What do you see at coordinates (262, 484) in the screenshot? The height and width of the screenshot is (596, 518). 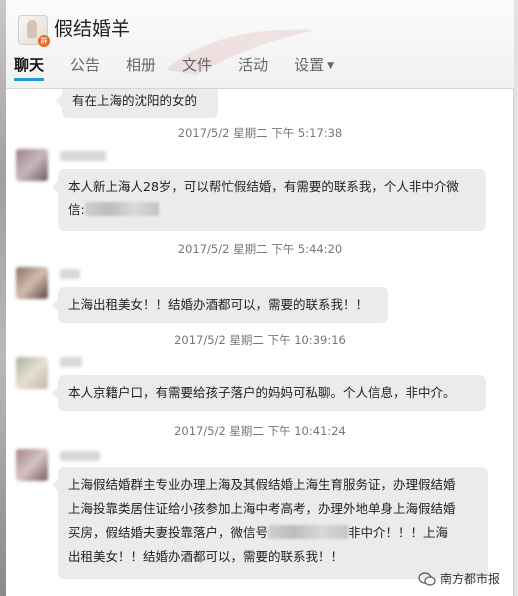 I see `message-text: 上海假结婚群主专业办理上海及其假结婚上海生育服务证，办理假结婚` at bounding box center [262, 484].